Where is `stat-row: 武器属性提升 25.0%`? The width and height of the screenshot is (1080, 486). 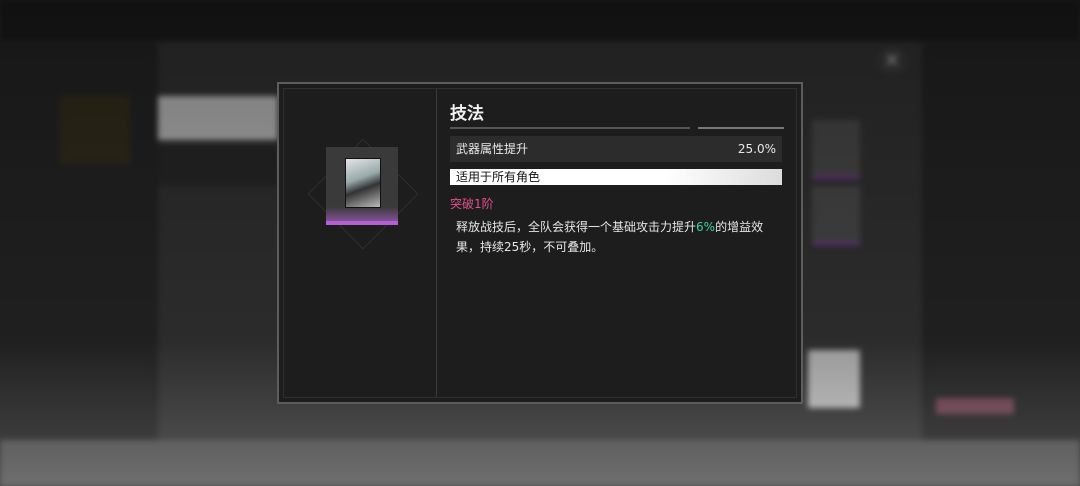 stat-row: 武器属性提升 25.0% is located at coordinates (616, 149).